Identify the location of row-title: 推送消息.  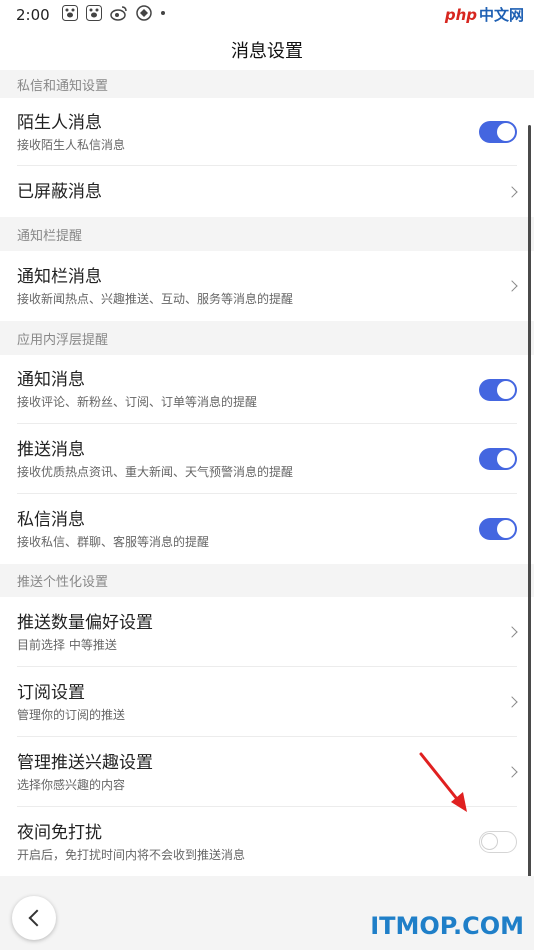
(51, 449).